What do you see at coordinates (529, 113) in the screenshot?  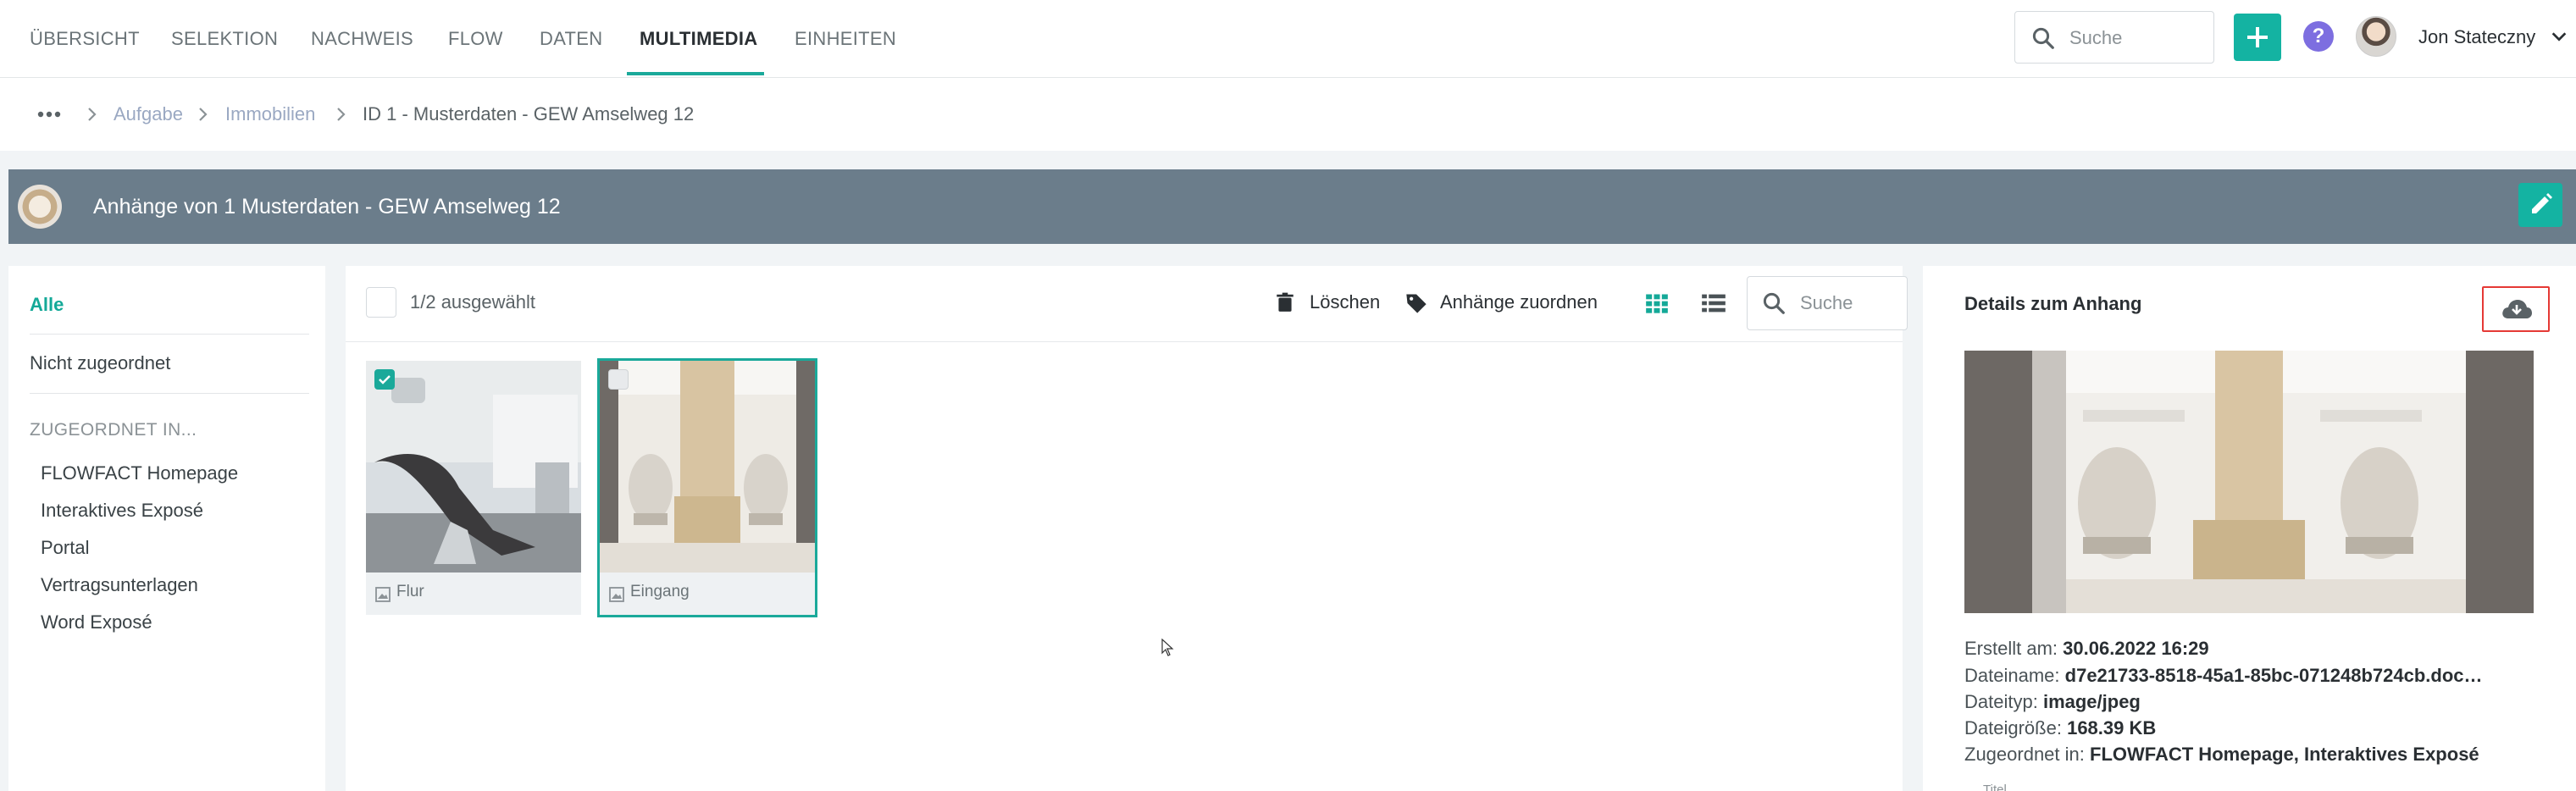 I see `breadcrumb-current: ID 1 - Musterdaten - GEW Amselweg 12` at bounding box center [529, 113].